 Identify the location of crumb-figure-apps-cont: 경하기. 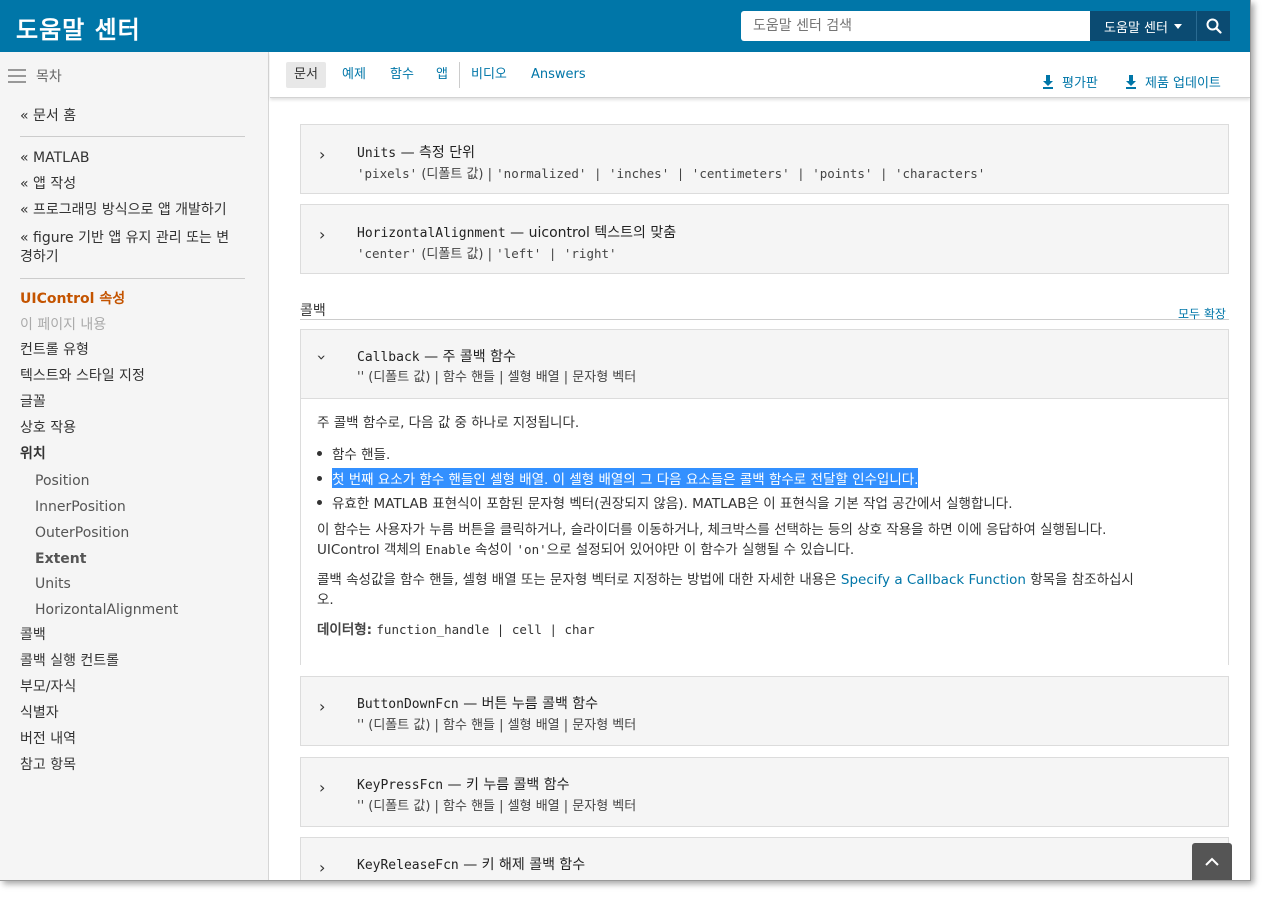
(39, 257).